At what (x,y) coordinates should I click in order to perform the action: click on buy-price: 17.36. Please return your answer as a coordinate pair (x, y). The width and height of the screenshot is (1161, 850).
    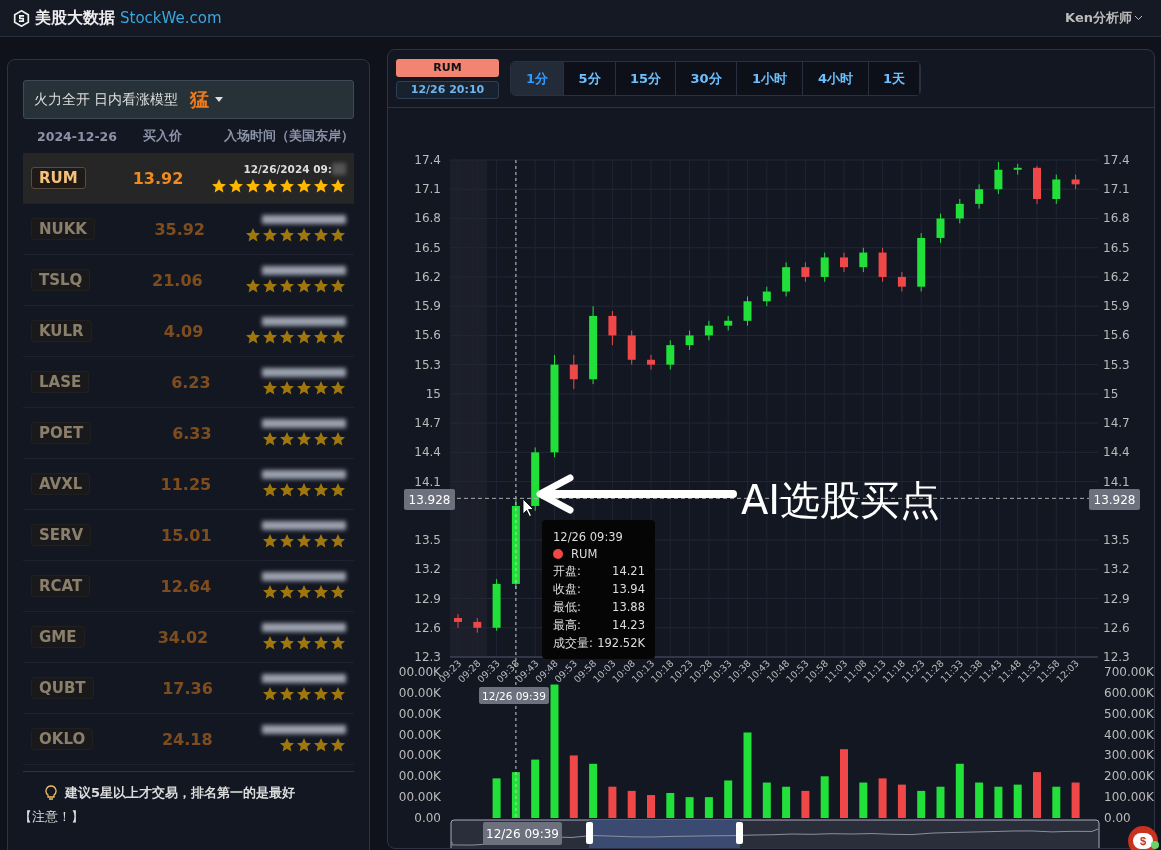
    Looking at the image, I should click on (187, 688).